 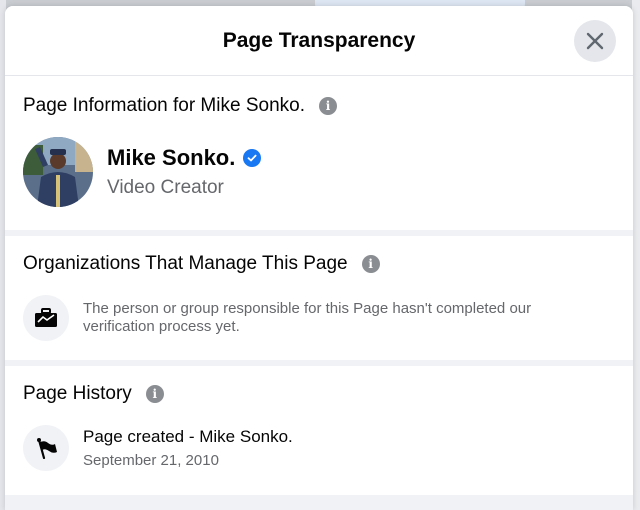 What do you see at coordinates (151, 460) in the screenshot?
I see `history-date: September 21, 2010` at bounding box center [151, 460].